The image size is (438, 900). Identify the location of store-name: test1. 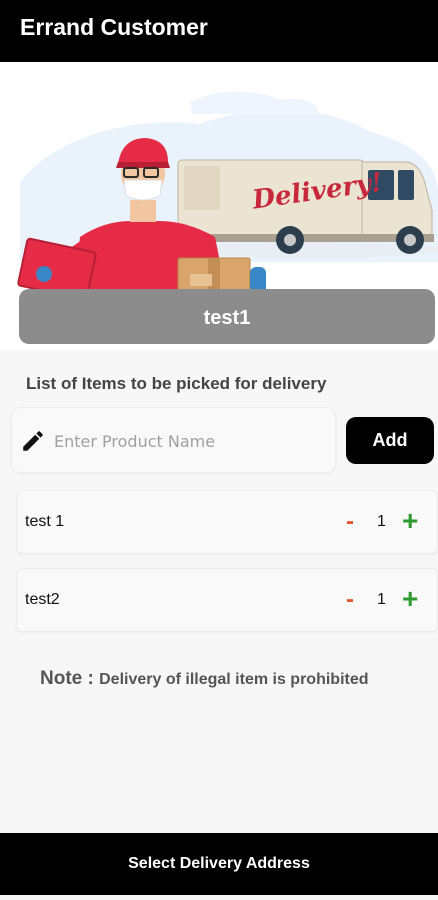
(227, 318).